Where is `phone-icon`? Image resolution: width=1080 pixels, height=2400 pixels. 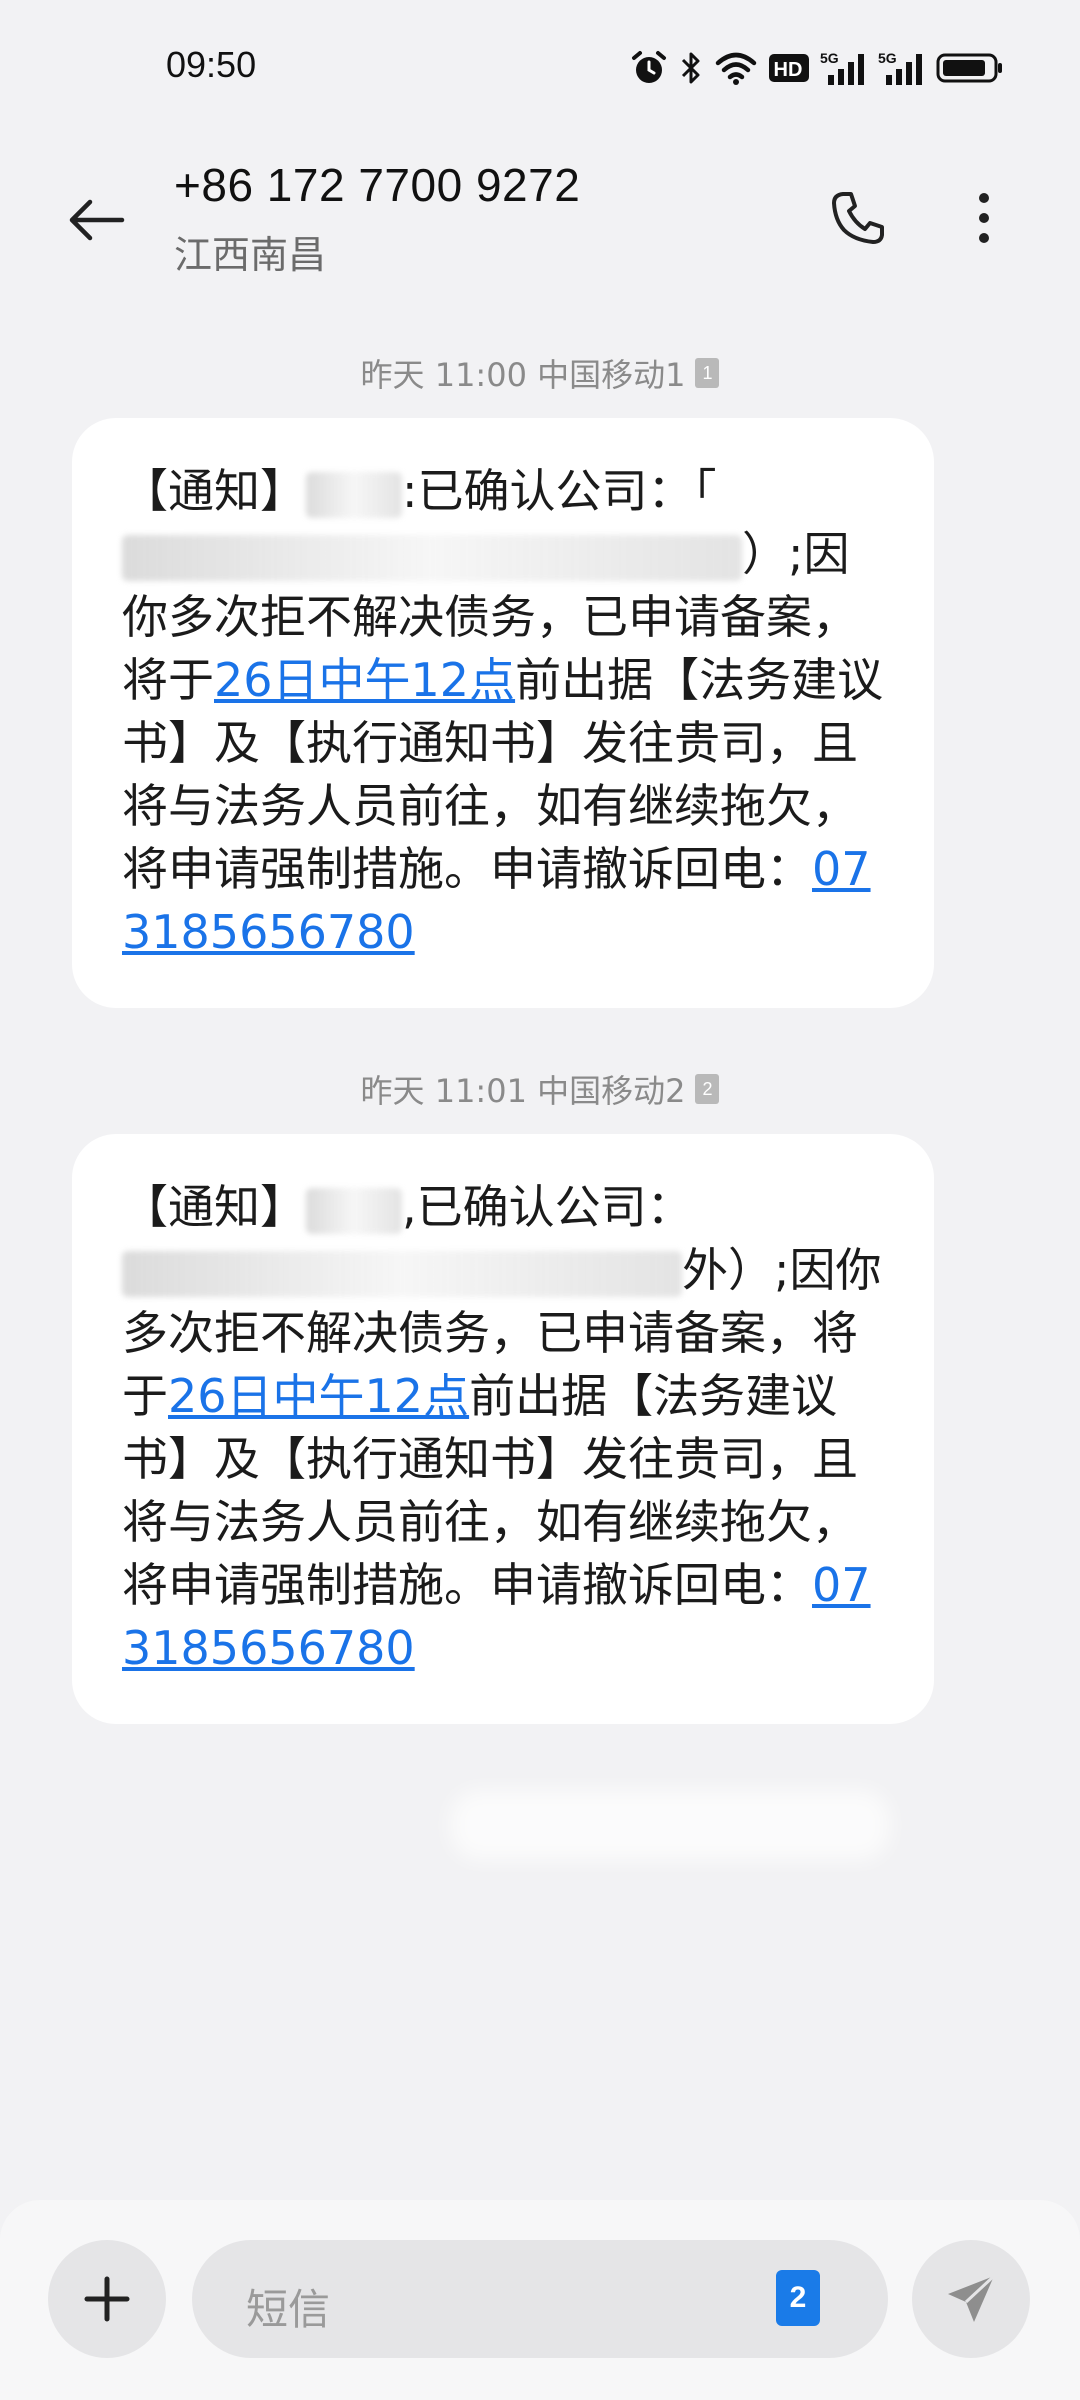
phone-icon is located at coordinates (858, 218).